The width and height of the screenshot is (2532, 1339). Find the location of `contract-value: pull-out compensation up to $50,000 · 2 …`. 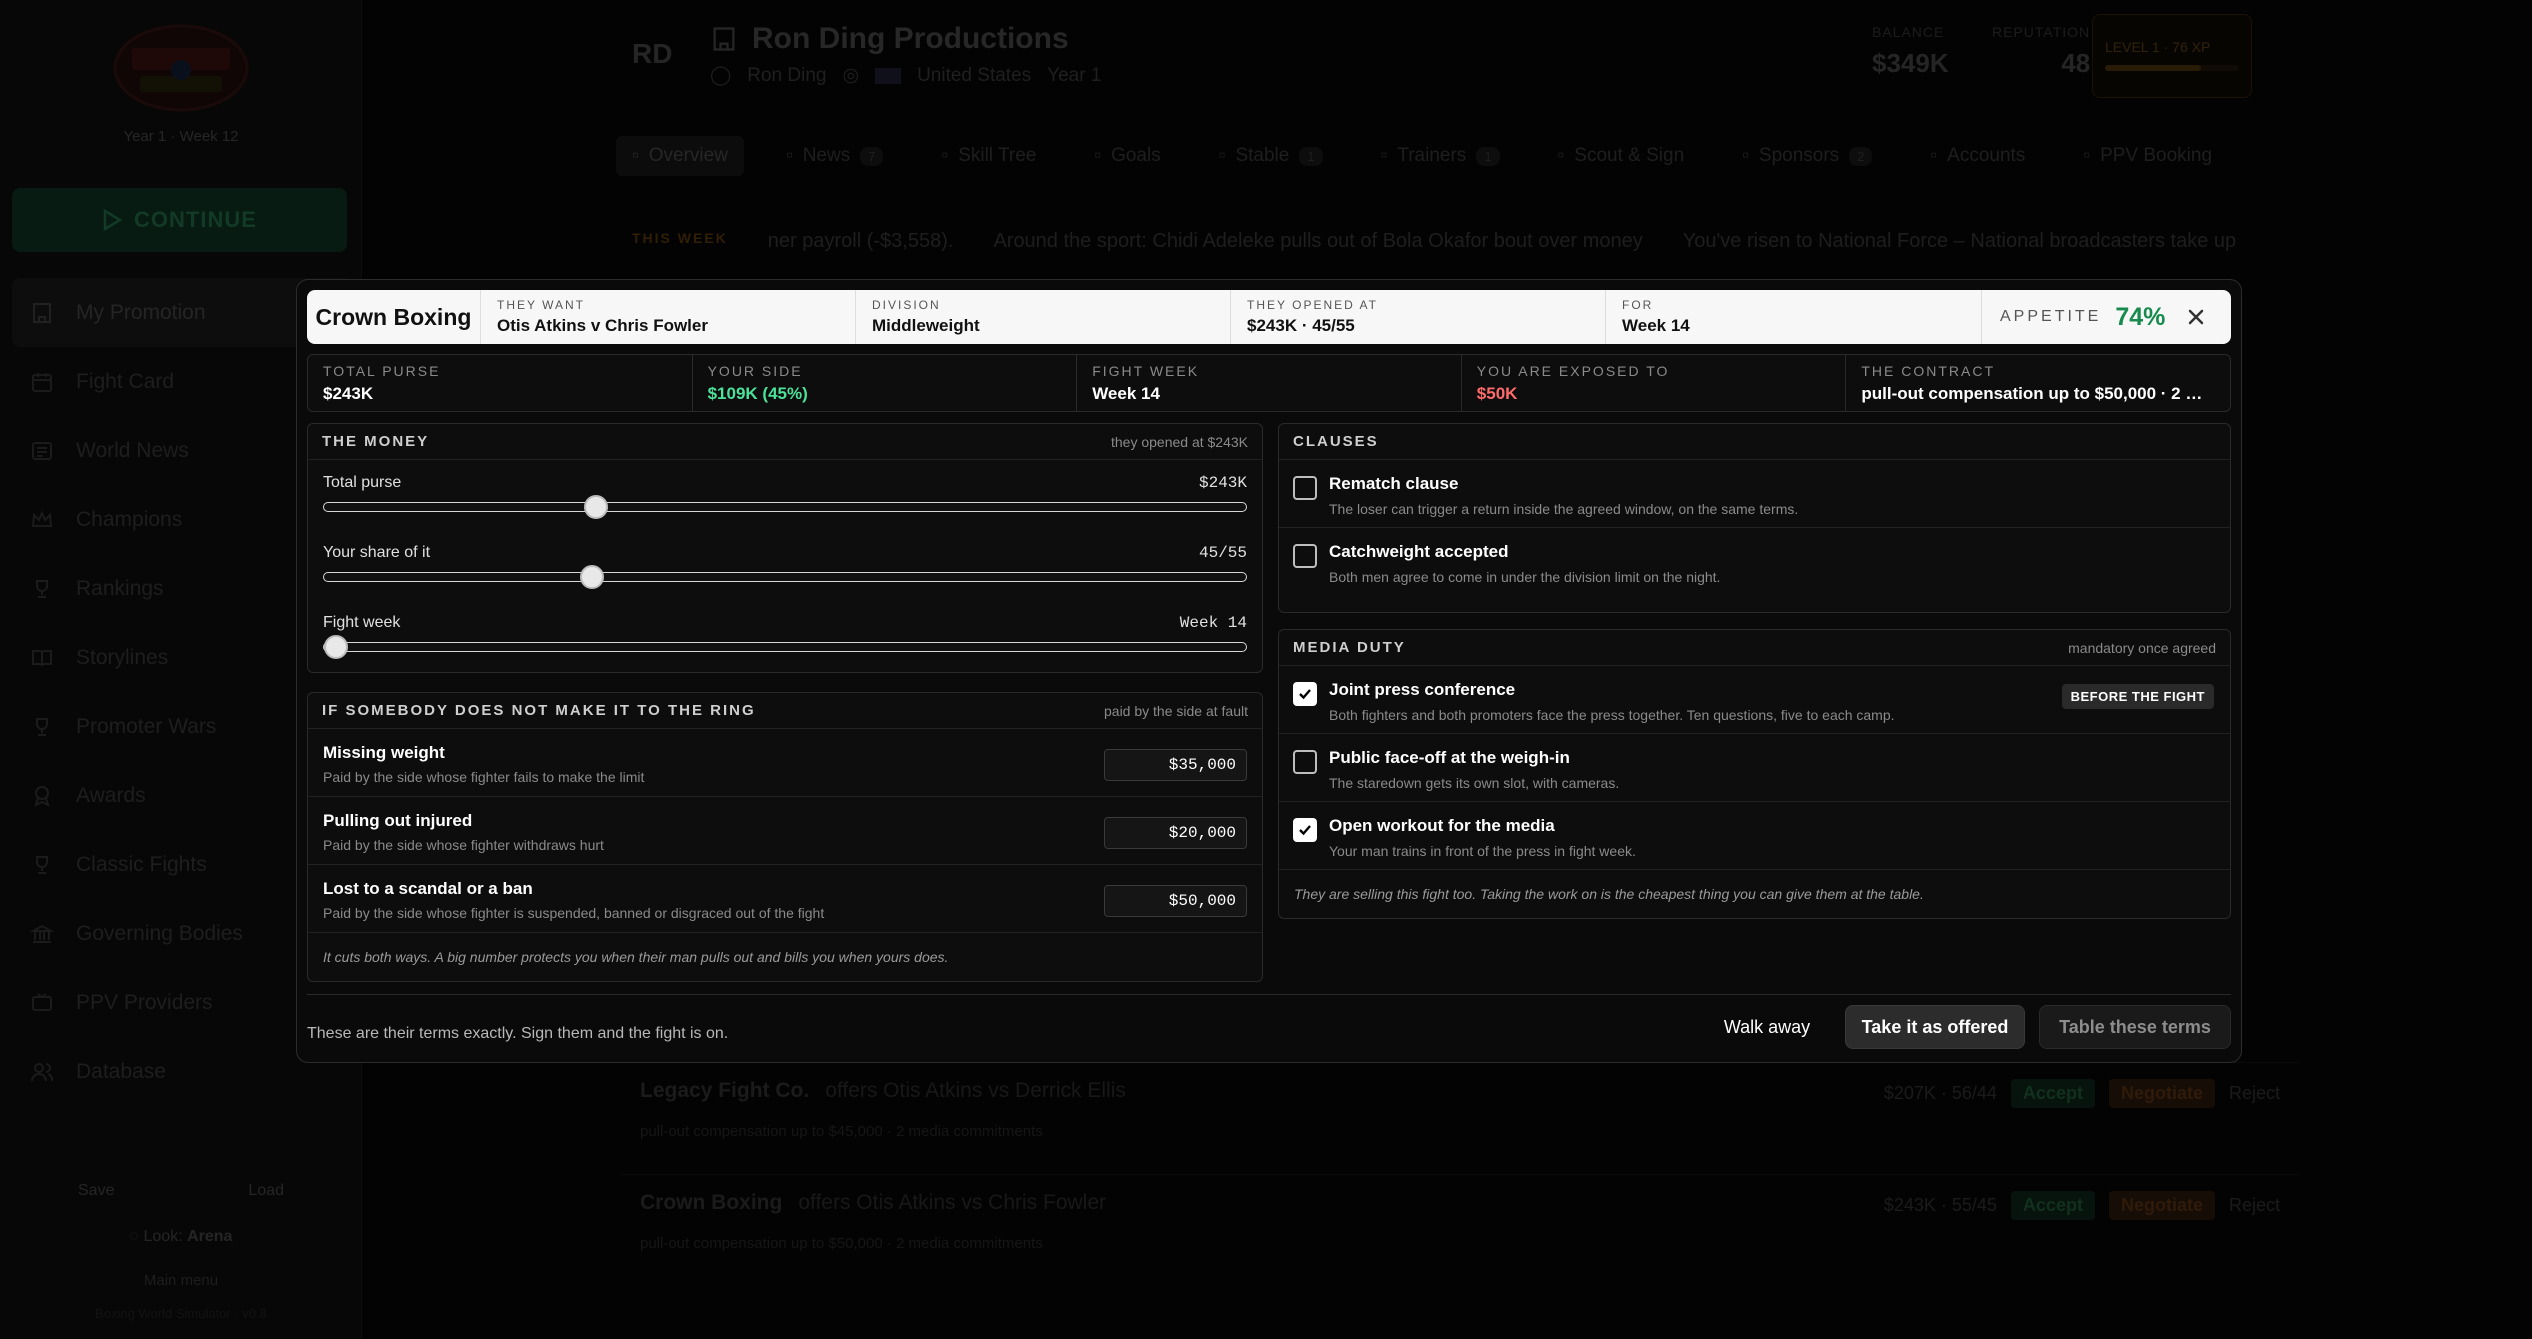

contract-value: pull-out compensation up to $50,000 · 2 … is located at coordinates (2038, 393).